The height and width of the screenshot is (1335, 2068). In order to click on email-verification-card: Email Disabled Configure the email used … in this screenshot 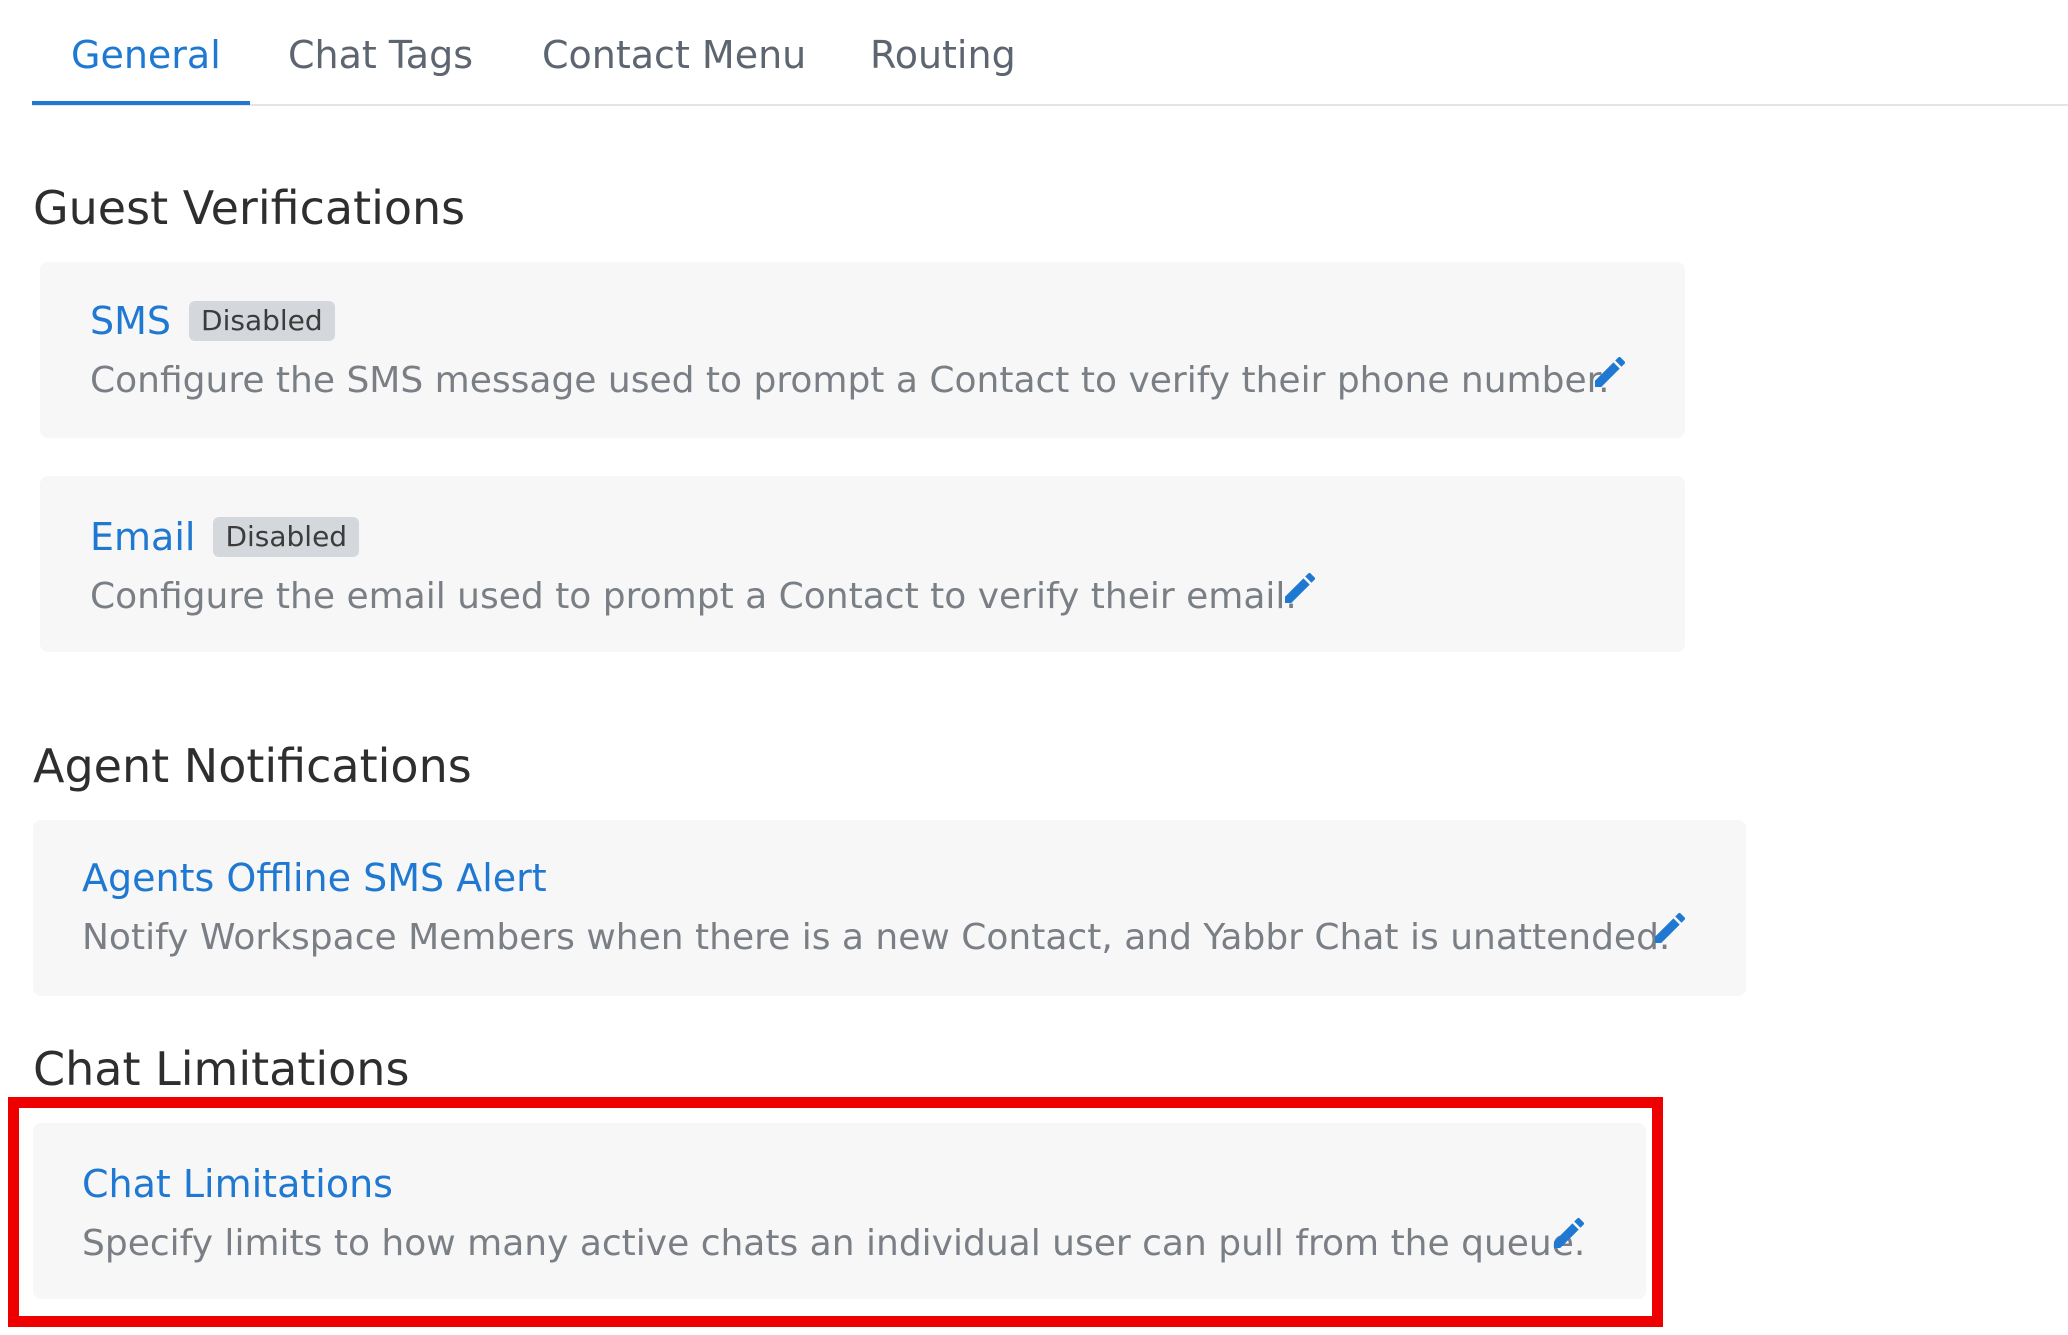, I will do `click(862, 564)`.